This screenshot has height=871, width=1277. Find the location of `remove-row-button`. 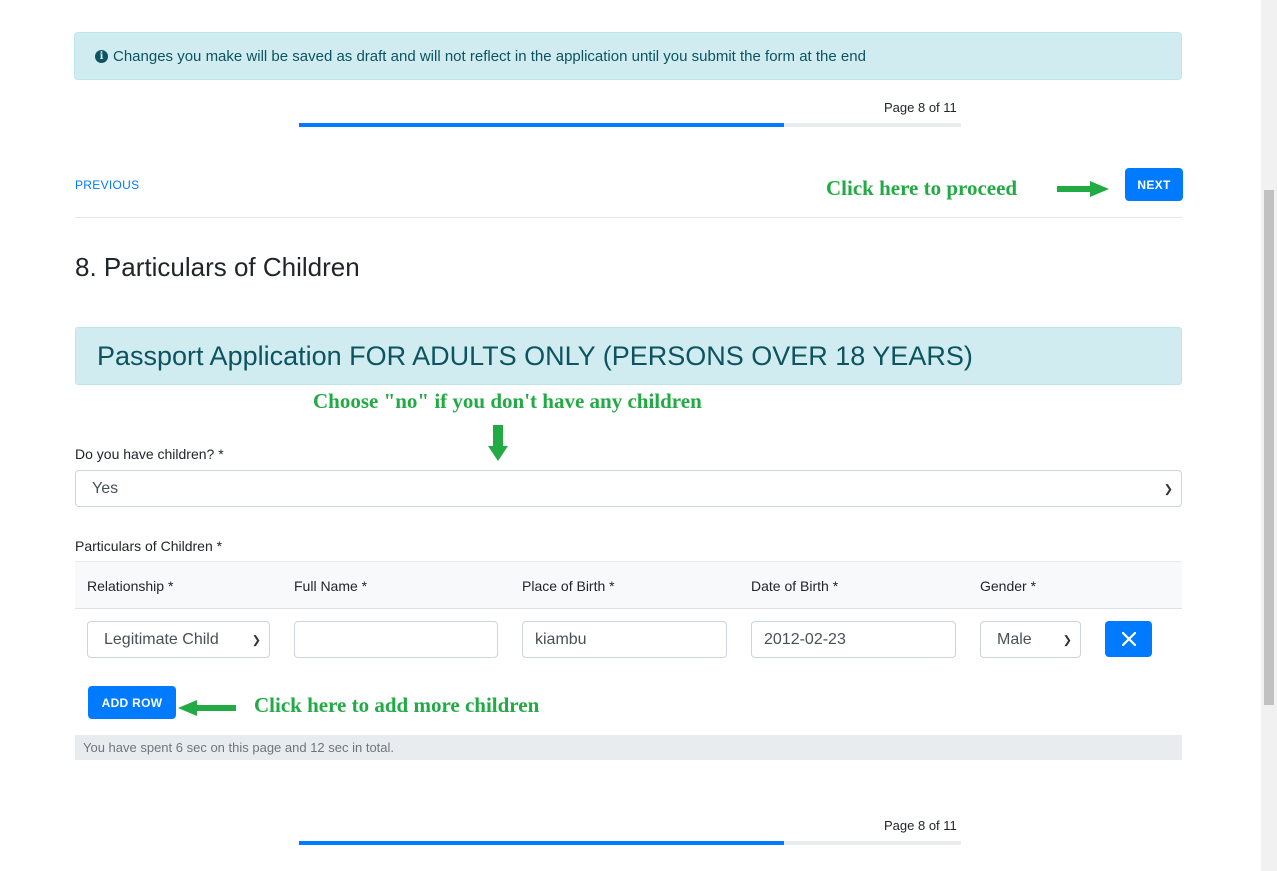

remove-row-button is located at coordinates (1128, 639).